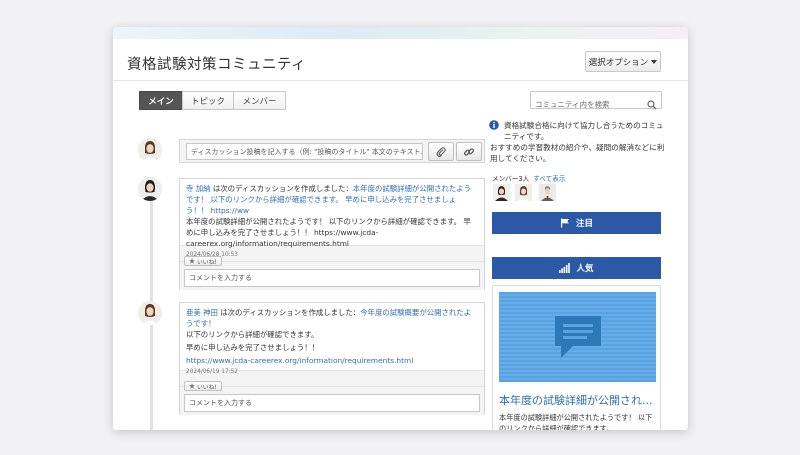 This screenshot has width=800, height=455. I want to click on card-excerpt: 本年度の試験詳細が公開されたようです！ 以下のリンクから詳細が確認できます。, so click(576, 421).